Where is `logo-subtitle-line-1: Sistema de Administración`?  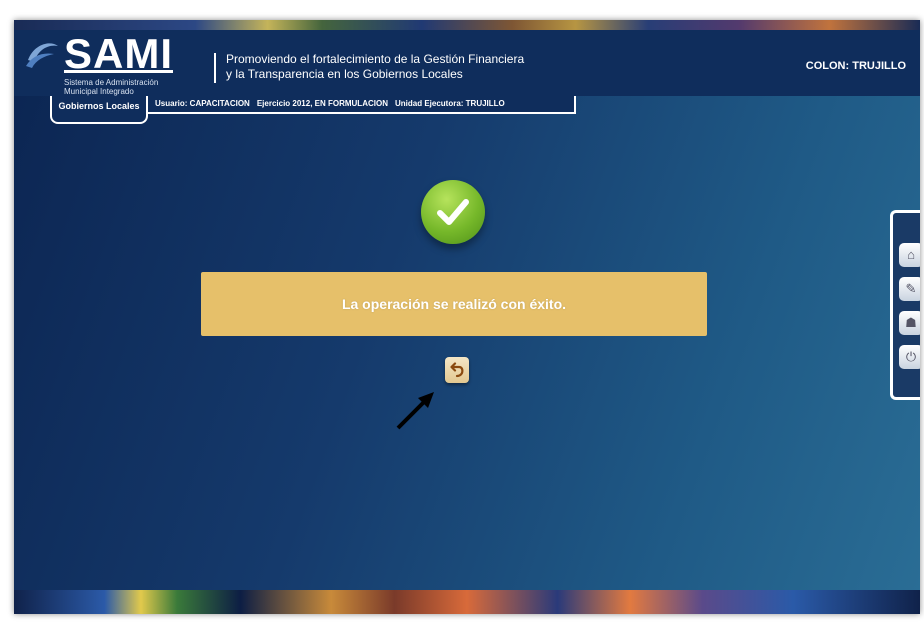 logo-subtitle-line-1: Sistema de Administración is located at coordinates (111, 82).